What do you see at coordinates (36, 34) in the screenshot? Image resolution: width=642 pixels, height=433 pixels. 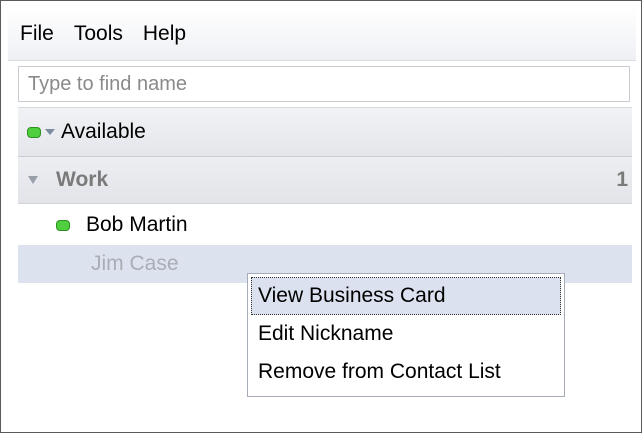 I see `menu-file: File` at bounding box center [36, 34].